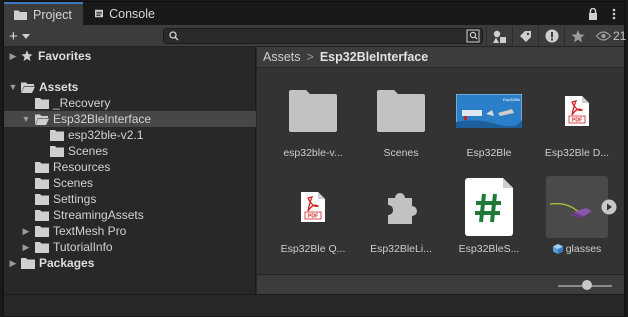 The image size is (628, 317). I want to click on thumbnail-size-slider-handle, so click(587, 285).